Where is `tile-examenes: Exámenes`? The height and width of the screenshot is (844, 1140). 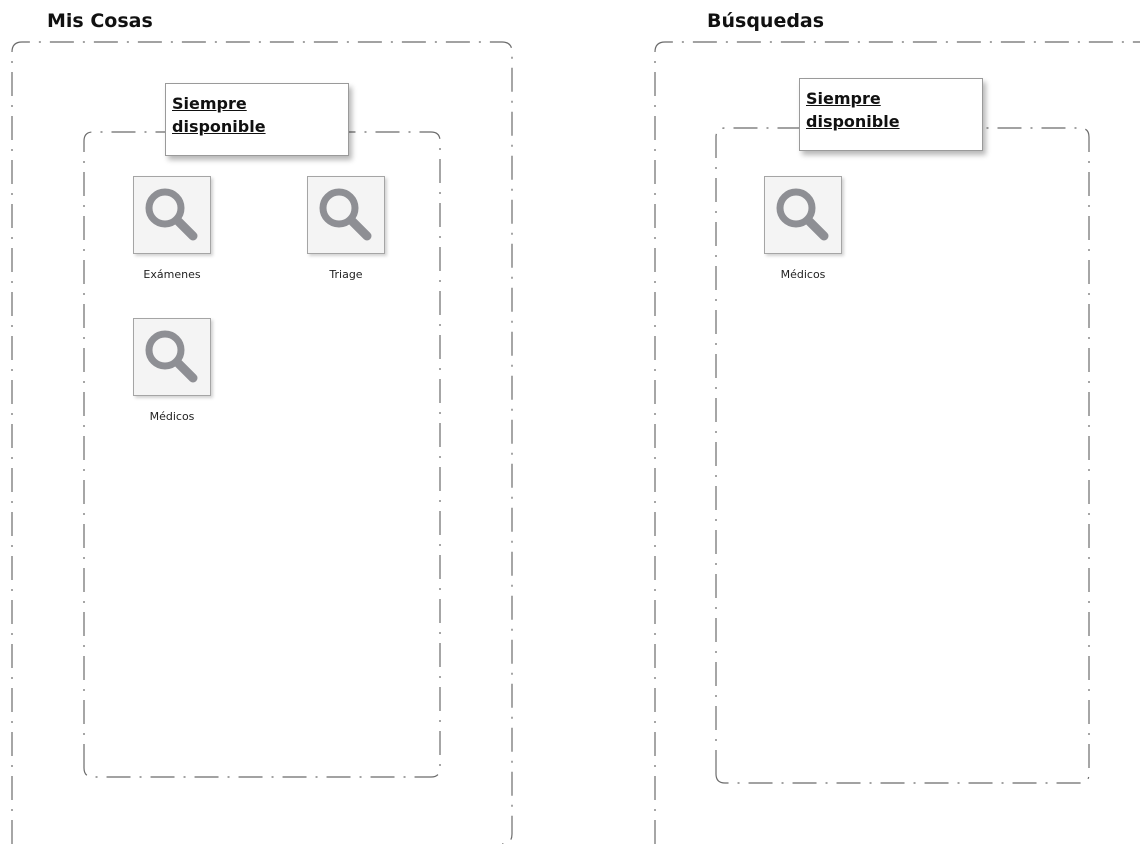 tile-examenes: Exámenes is located at coordinates (172, 229).